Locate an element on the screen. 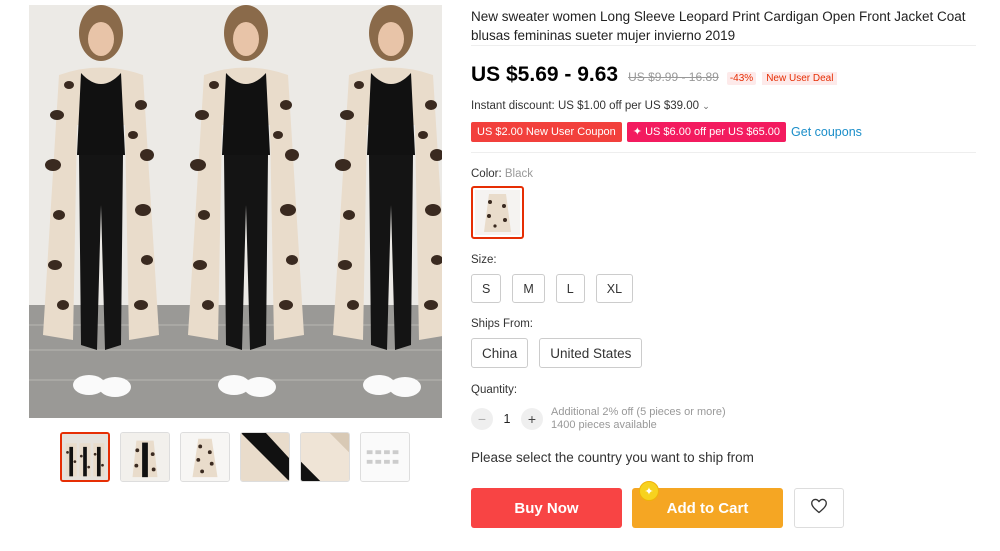 Image resolution: width=1000 pixels, height=551 pixels. purchase-actions: Buy Now ✦ Add to Cart is located at coordinates (723, 504).